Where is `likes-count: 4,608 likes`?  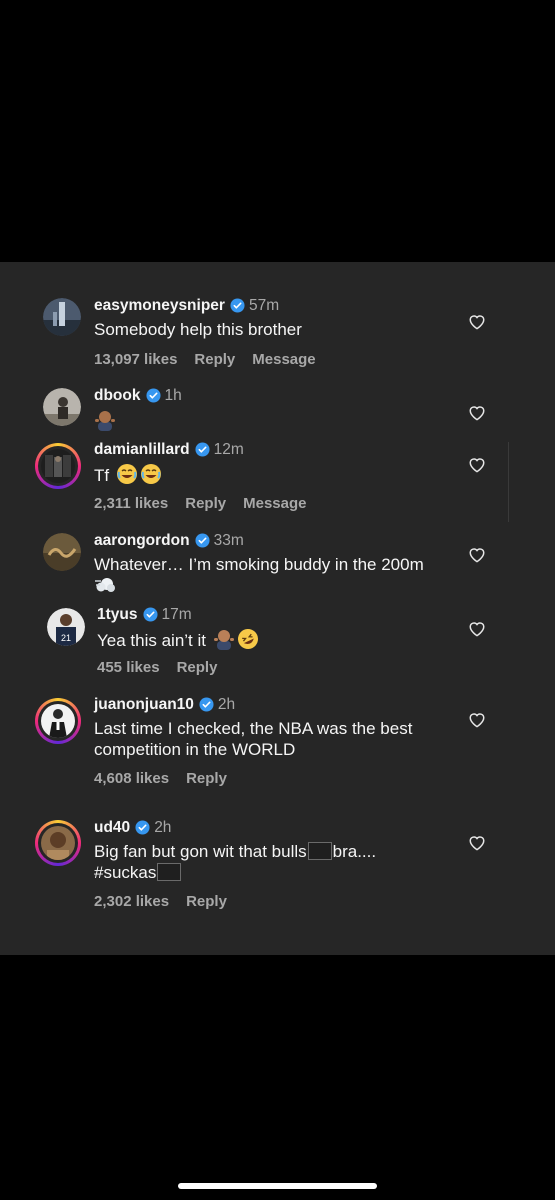 likes-count: 4,608 likes is located at coordinates (131, 778).